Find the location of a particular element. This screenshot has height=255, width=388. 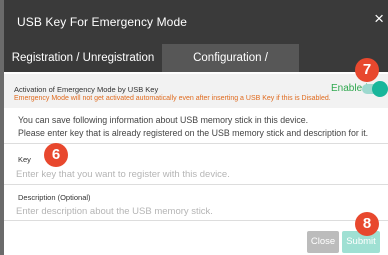

callout-badge-toggle: 7 is located at coordinates (367, 70).